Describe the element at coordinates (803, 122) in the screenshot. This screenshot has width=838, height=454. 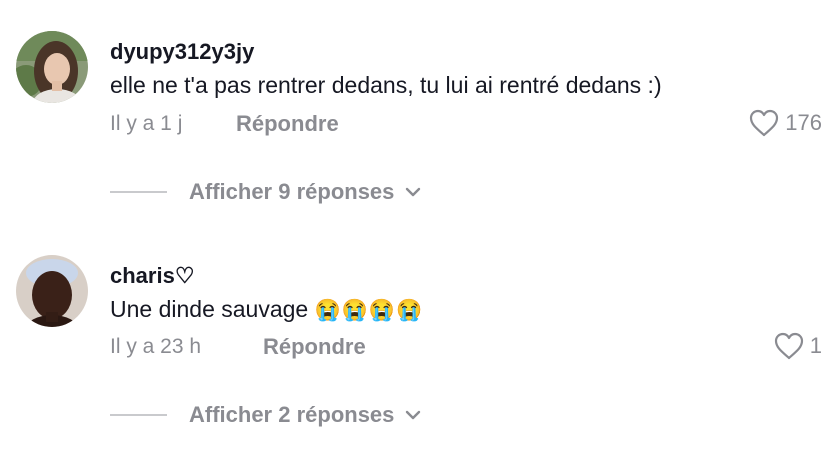
I see `like-count: 176` at that location.